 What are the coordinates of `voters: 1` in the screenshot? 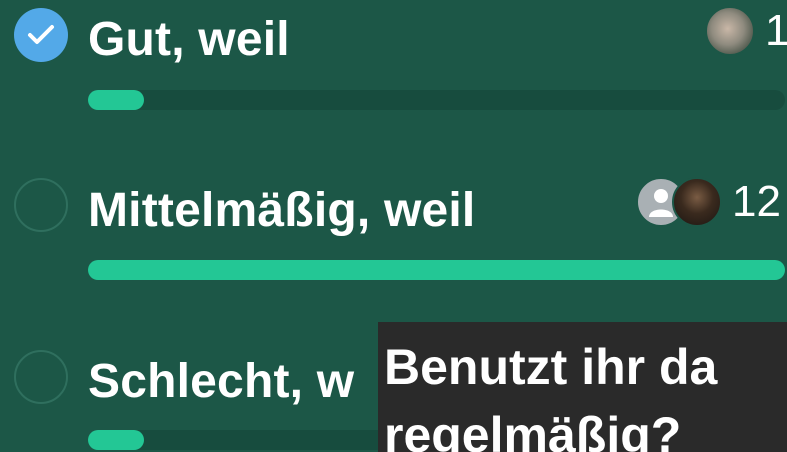 It's located at (746, 31).